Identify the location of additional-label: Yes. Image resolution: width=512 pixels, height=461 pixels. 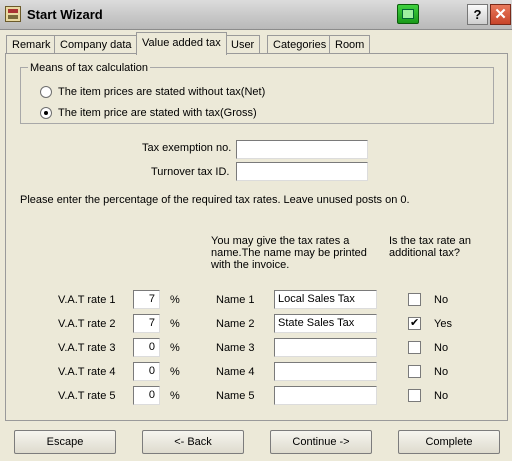
(443, 324).